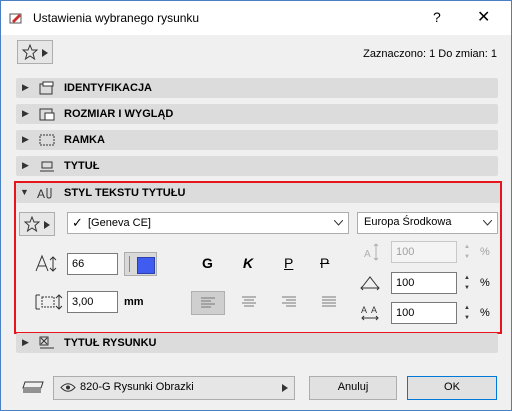 The height and width of the screenshot is (411, 512). I want to click on height-scale-icon: A, so click(371, 252).